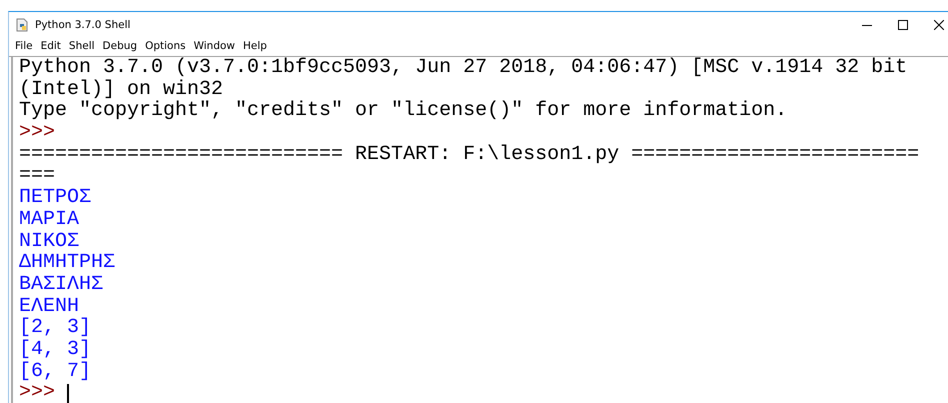 Image resolution: width=948 pixels, height=403 pixels. I want to click on menu-item: File, so click(24, 46).